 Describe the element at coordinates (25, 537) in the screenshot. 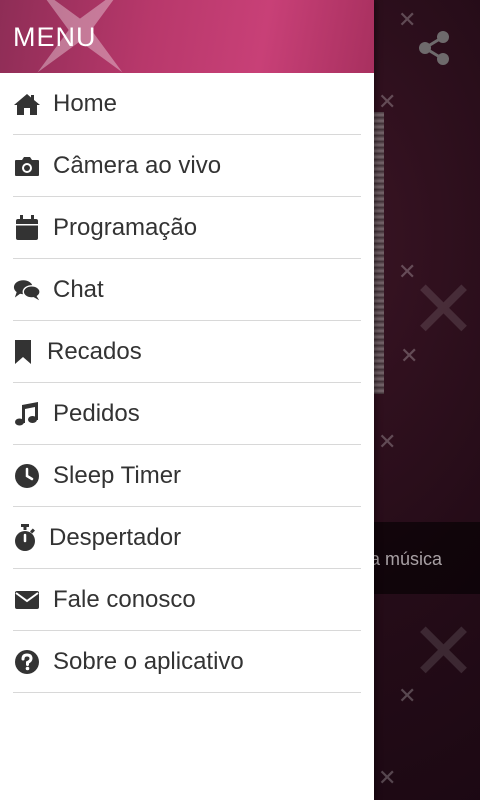

I see `stopwatch-icon` at that location.